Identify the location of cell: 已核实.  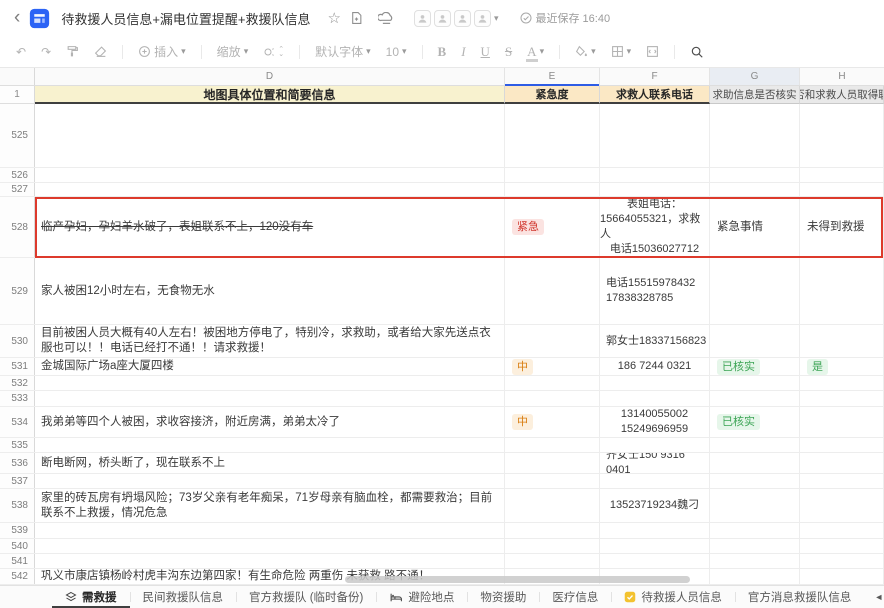
(755, 422).